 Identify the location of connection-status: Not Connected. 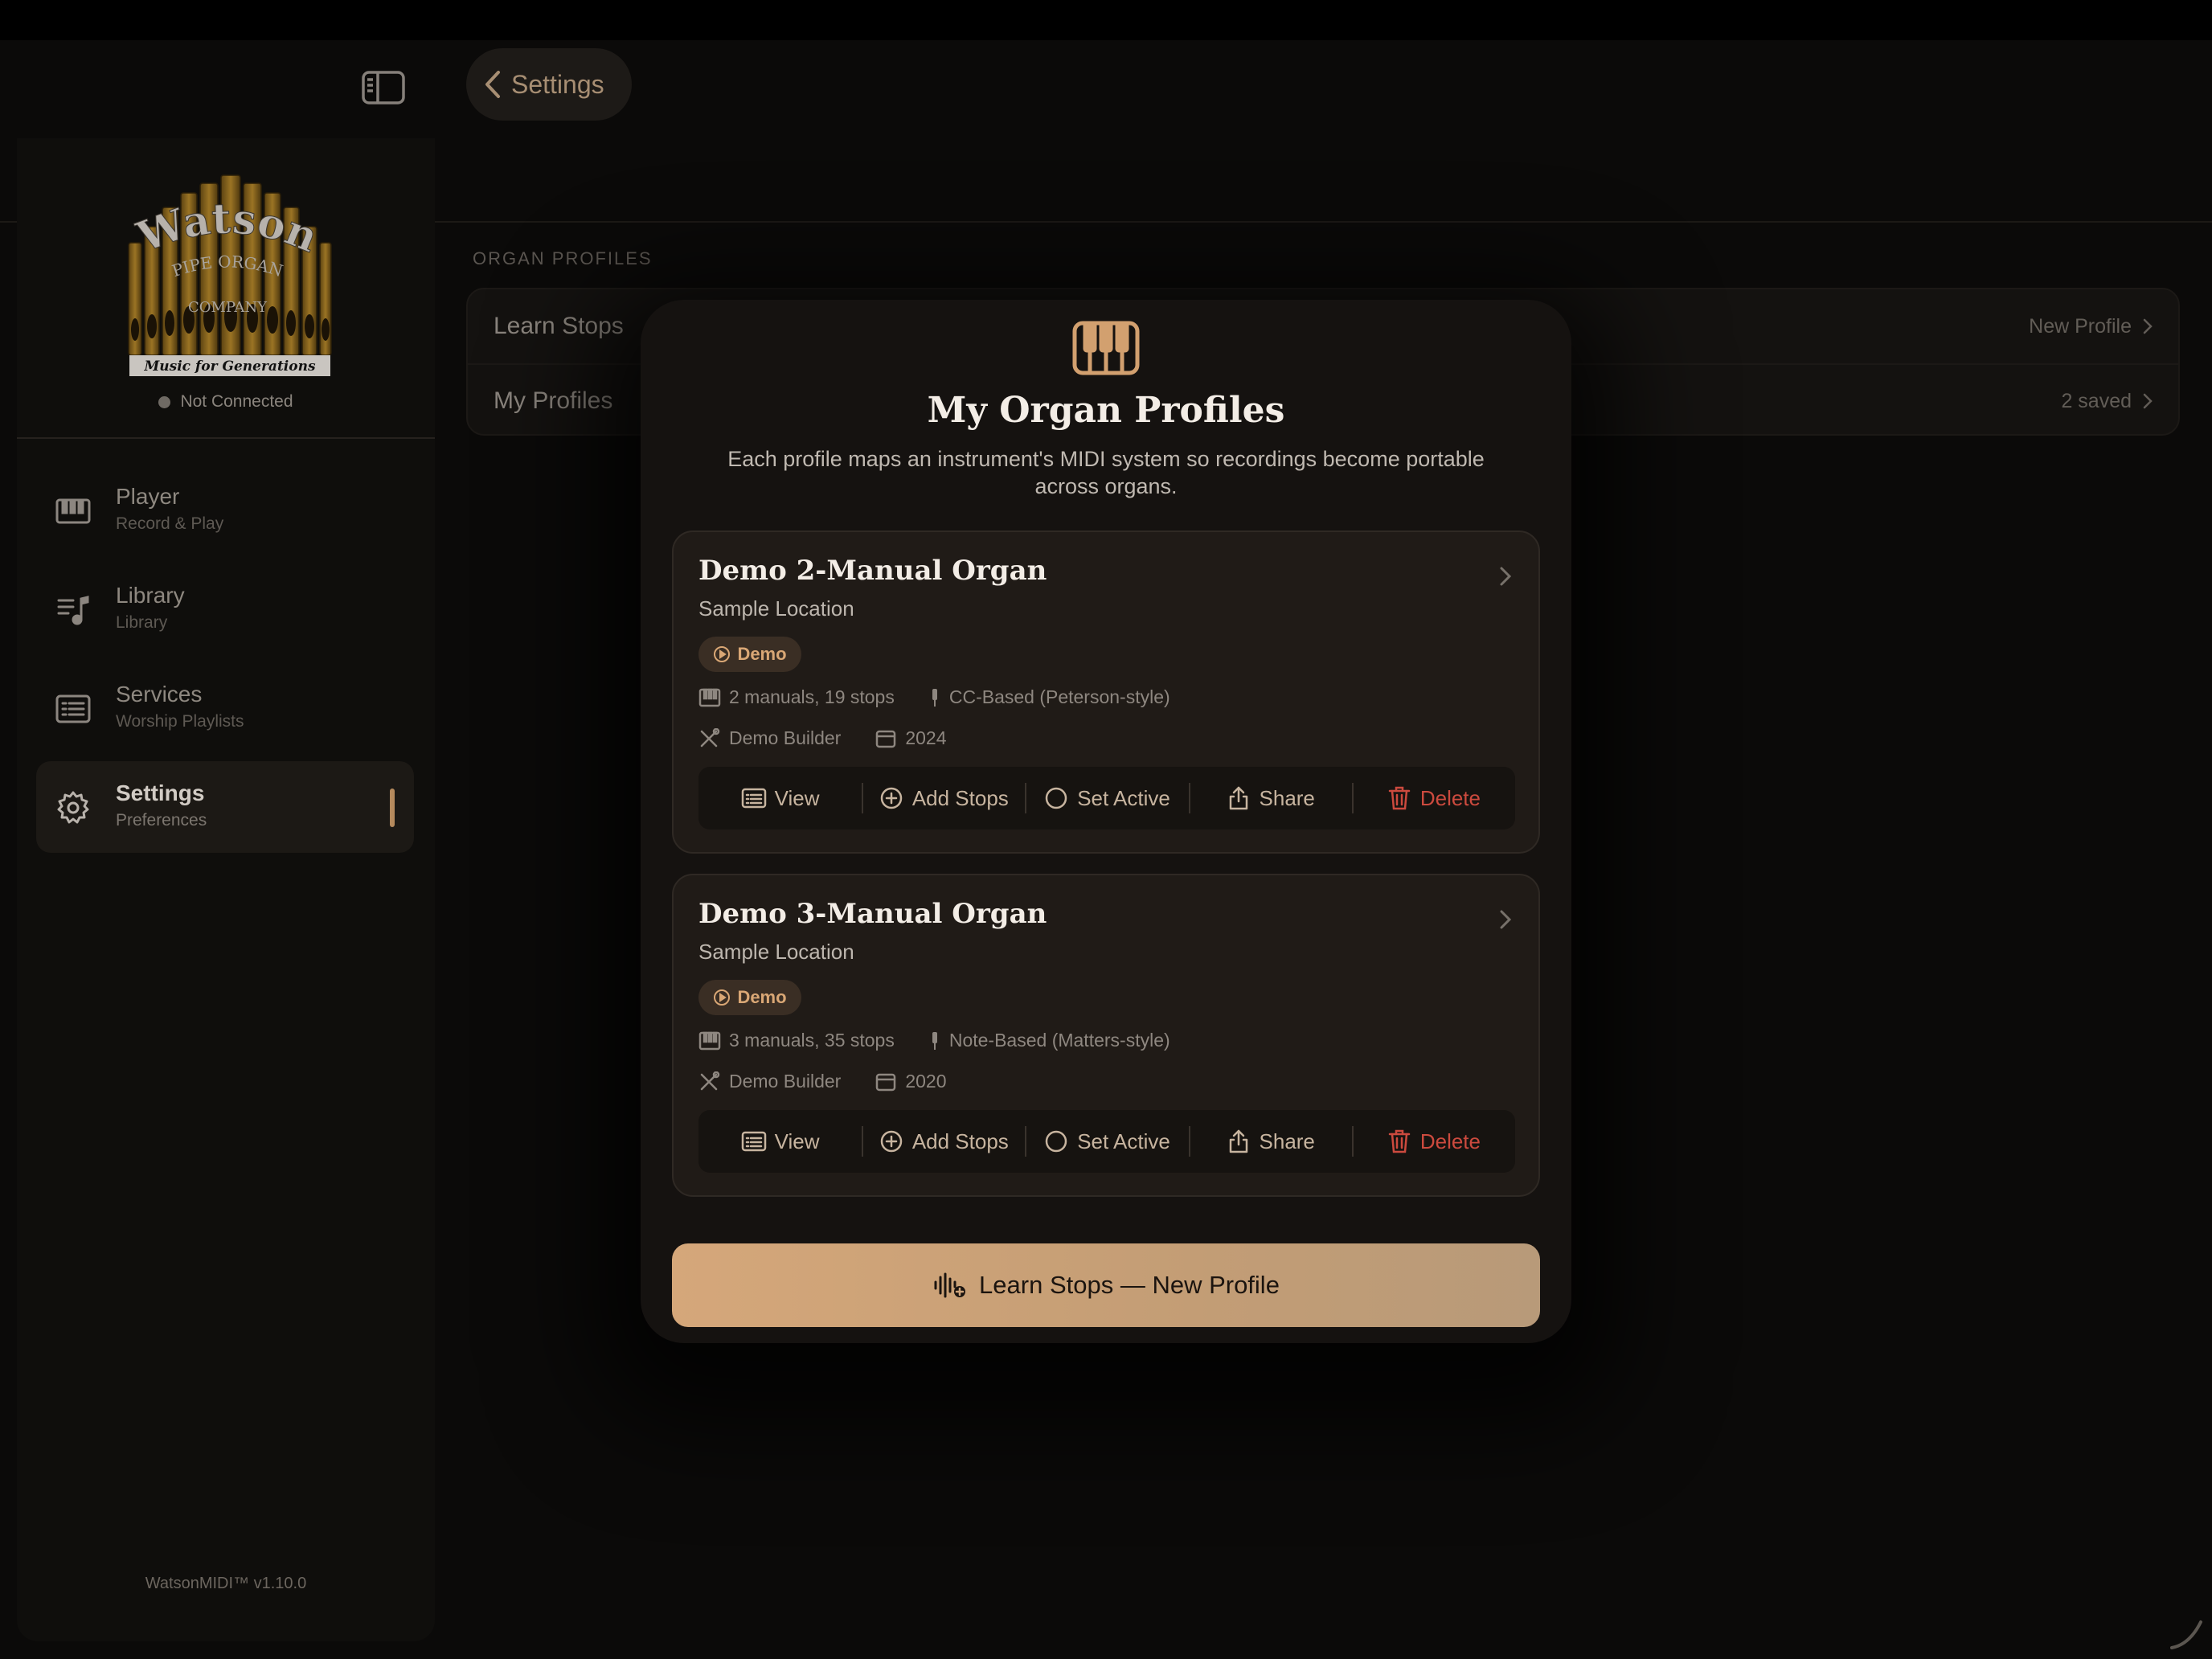
(226, 402).